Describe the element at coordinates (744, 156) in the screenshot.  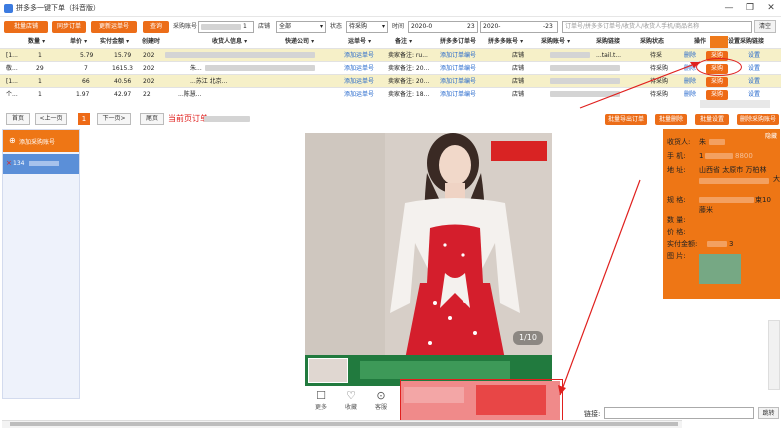
I see `phone-suffix: 8800` at that location.